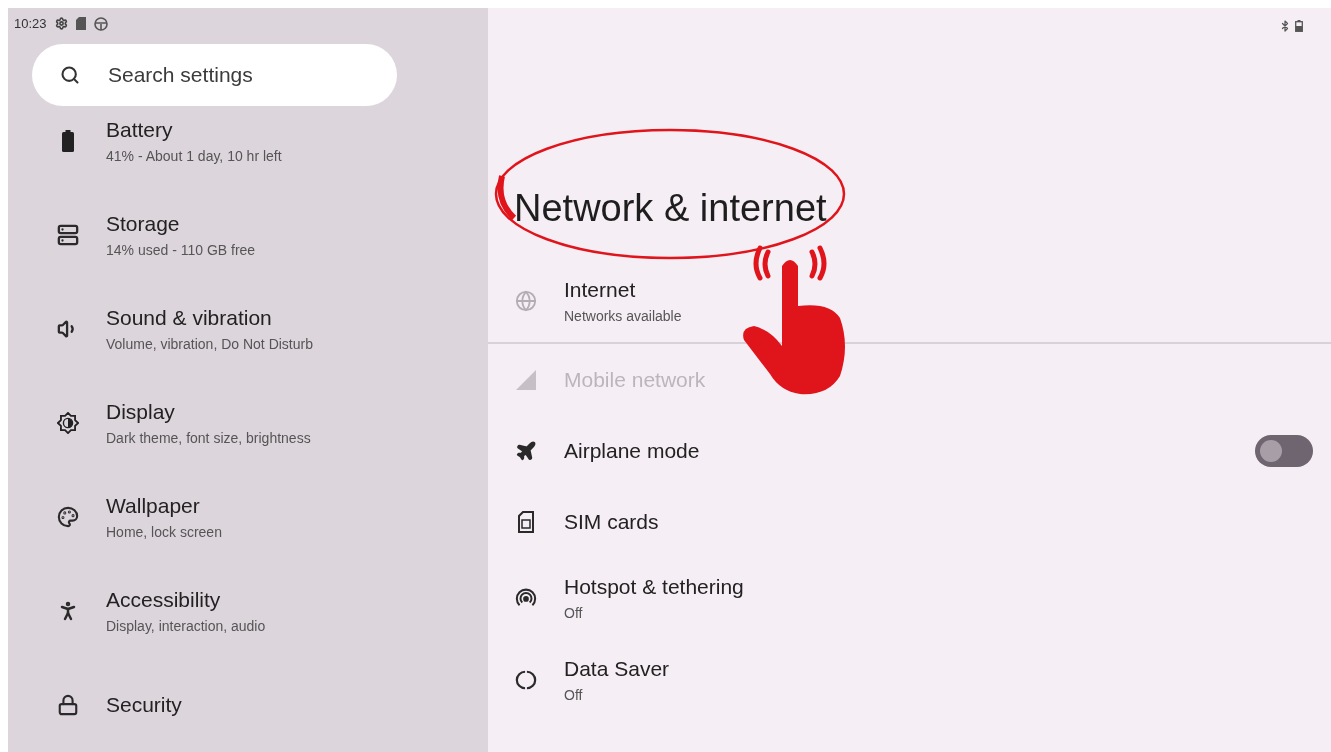 The height and width of the screenshot is (752, 1331). I want to click on row-subtitle: Networks available, so click(623, 316).